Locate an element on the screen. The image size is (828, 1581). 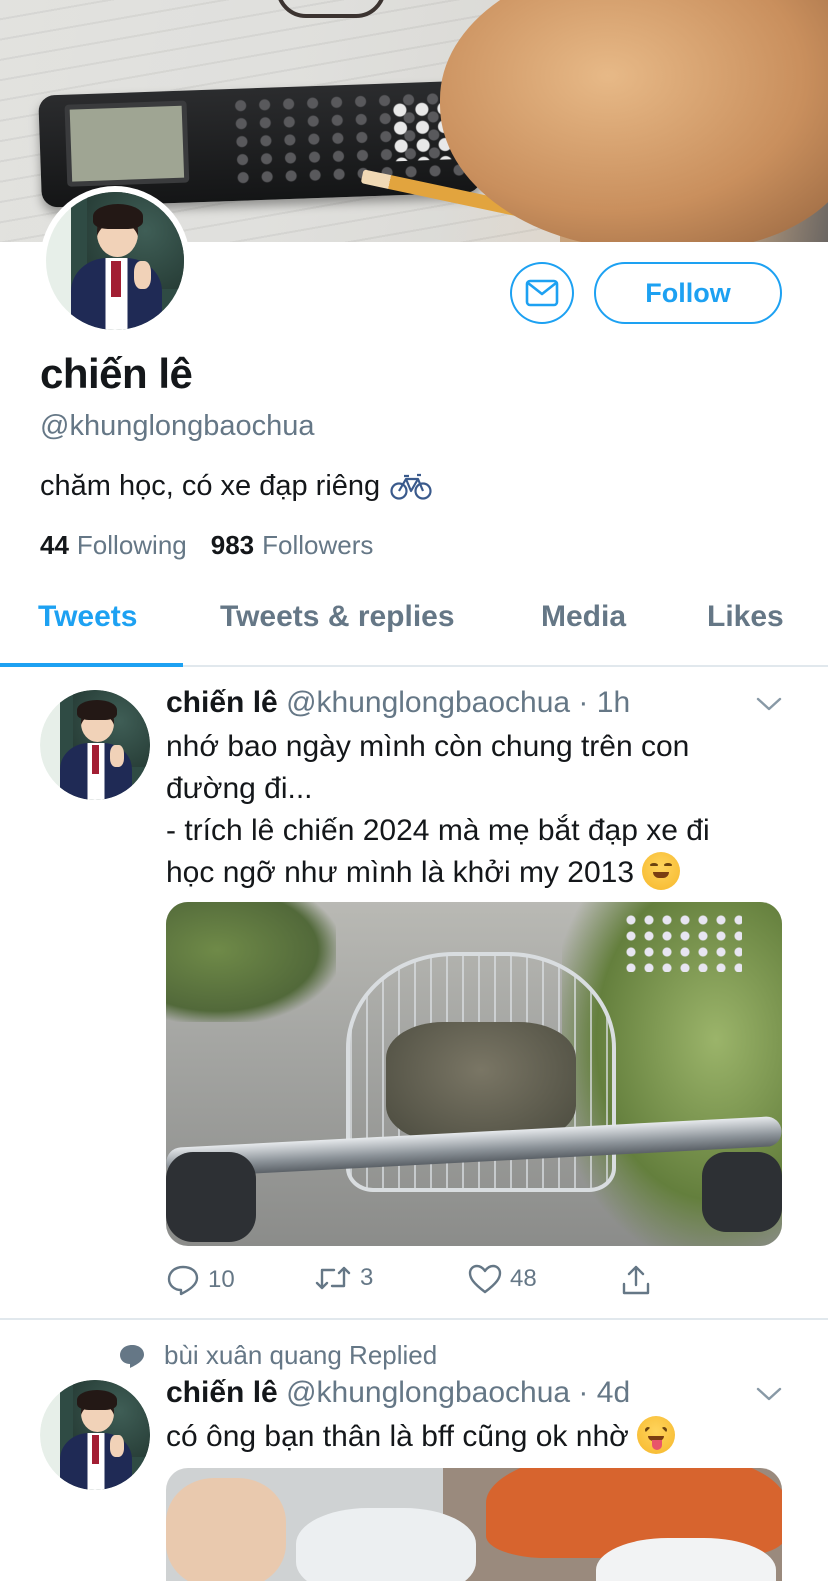
share-action is located at coordinates (636, 1280).